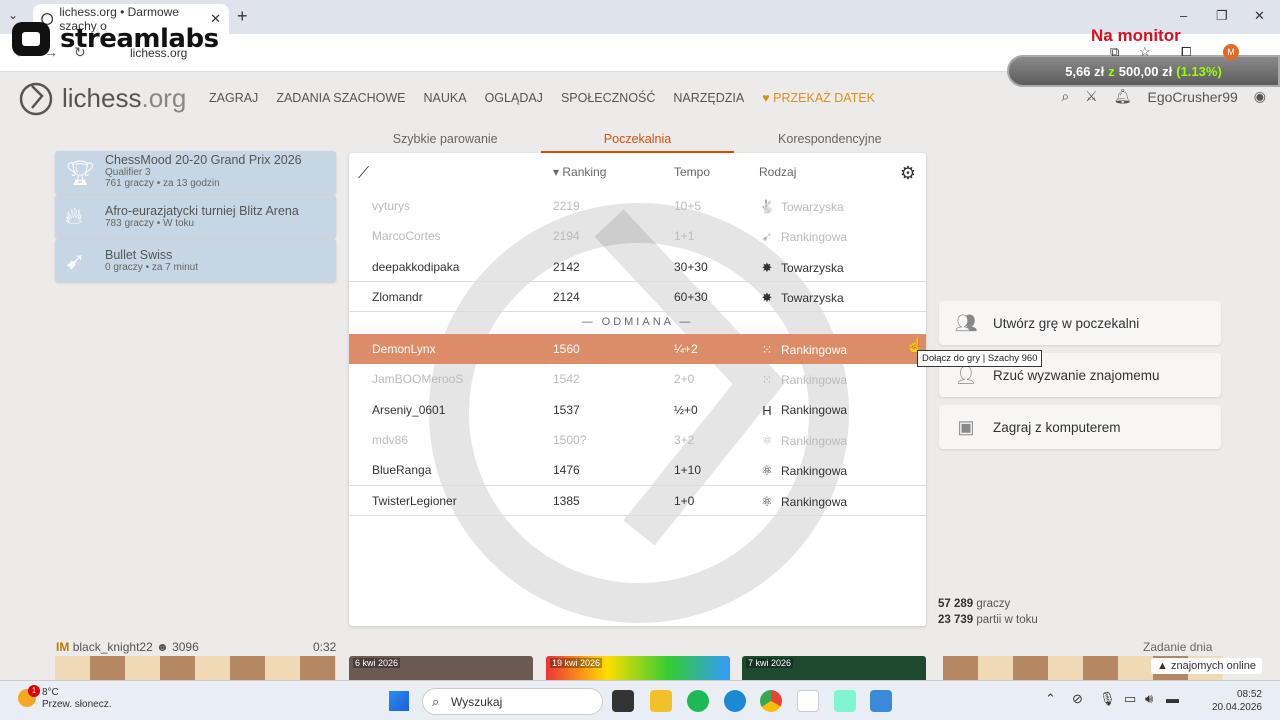 The image size is (1280, 720). What do you see at coordinates (637, 410) in the screenshot?
I see `table-row: Arseniy_0601 1537 ½+0 H Rankingowa` at bounding box center [637, 410].